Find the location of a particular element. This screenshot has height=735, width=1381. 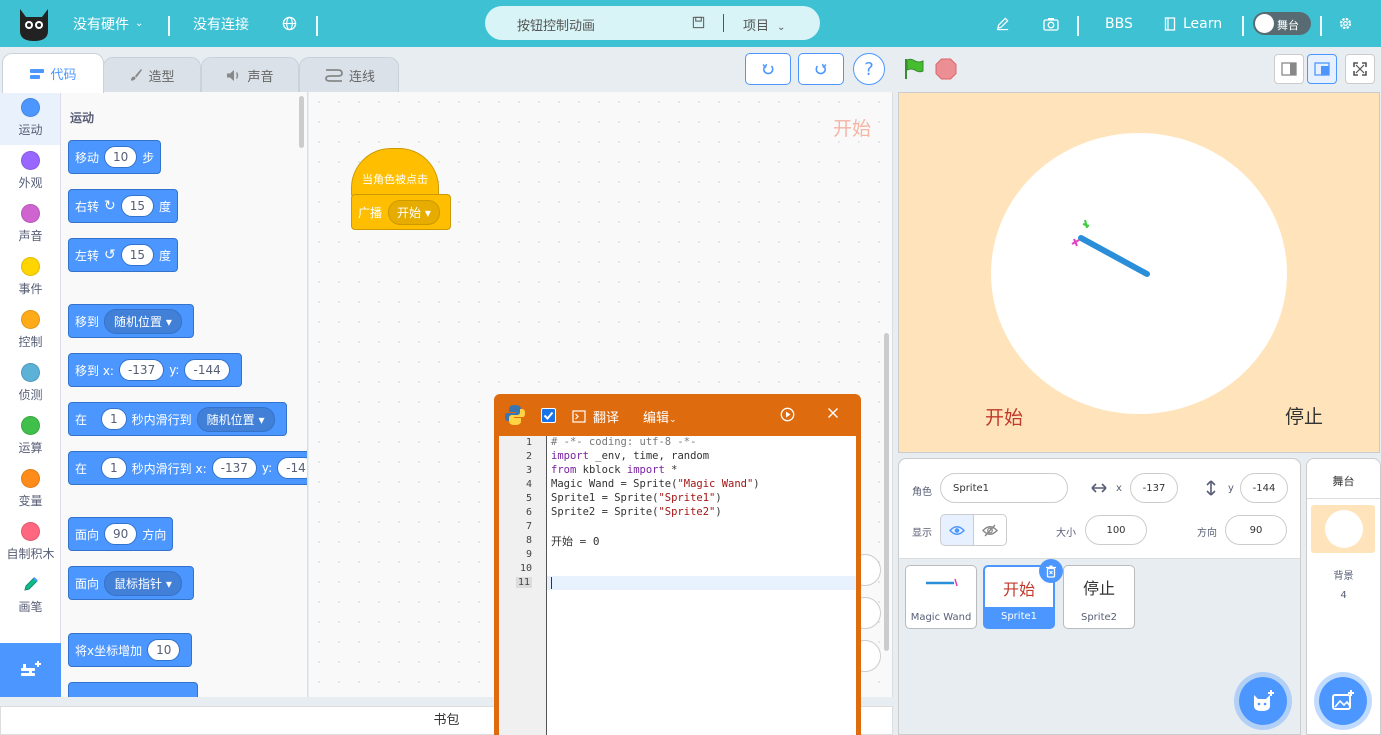

run-icon is located at coordinates (787, 414).